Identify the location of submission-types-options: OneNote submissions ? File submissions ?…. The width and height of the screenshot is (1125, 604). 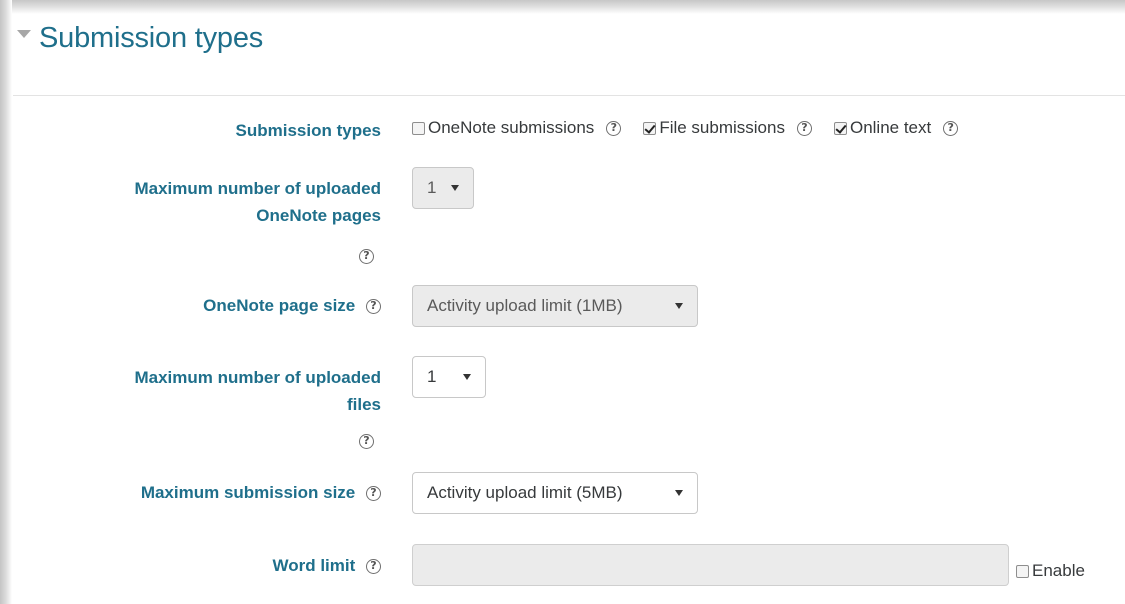
(685, 128).